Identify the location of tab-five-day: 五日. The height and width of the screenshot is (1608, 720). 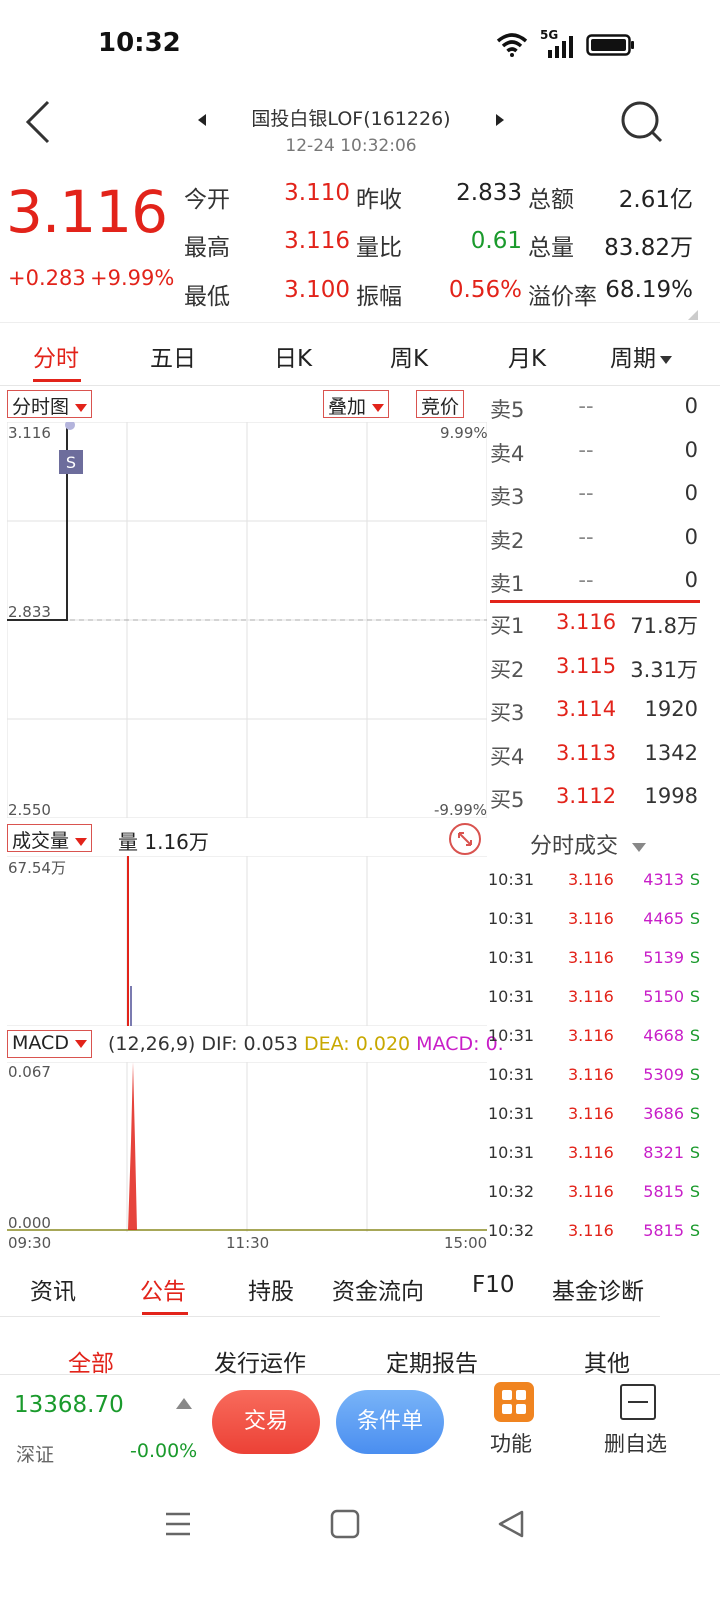
(173, 356).